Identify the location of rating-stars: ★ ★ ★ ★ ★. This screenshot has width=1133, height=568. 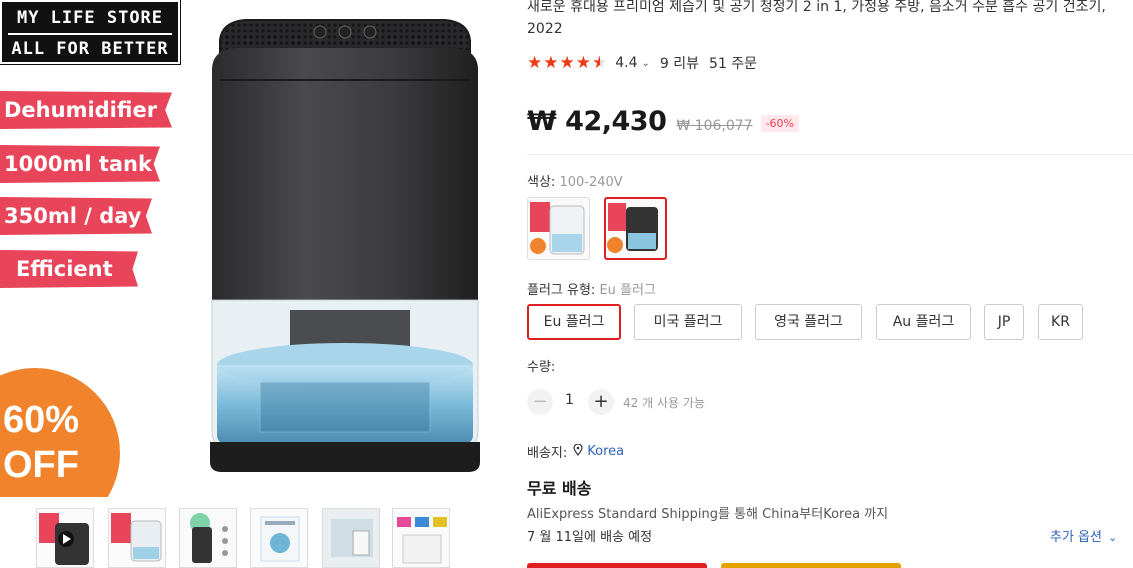
(567, 63).